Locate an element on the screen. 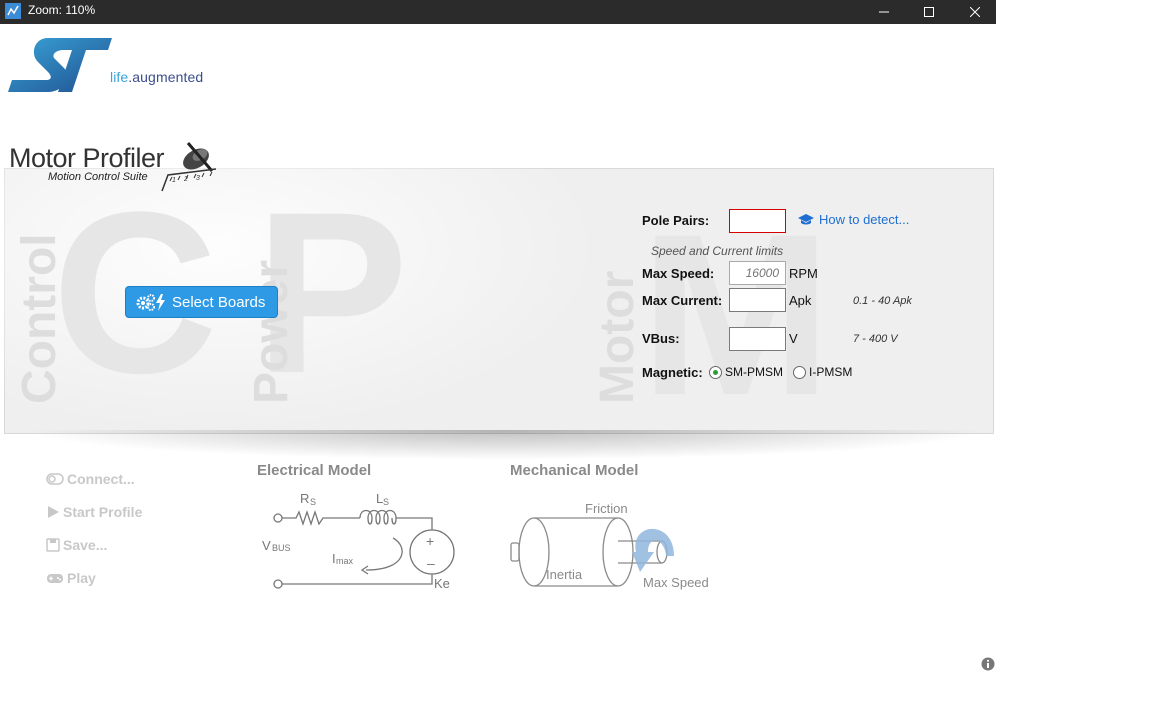 This screenshot has height=720, width=1152. pole-pairs-input is located at coordinates (757, 221).